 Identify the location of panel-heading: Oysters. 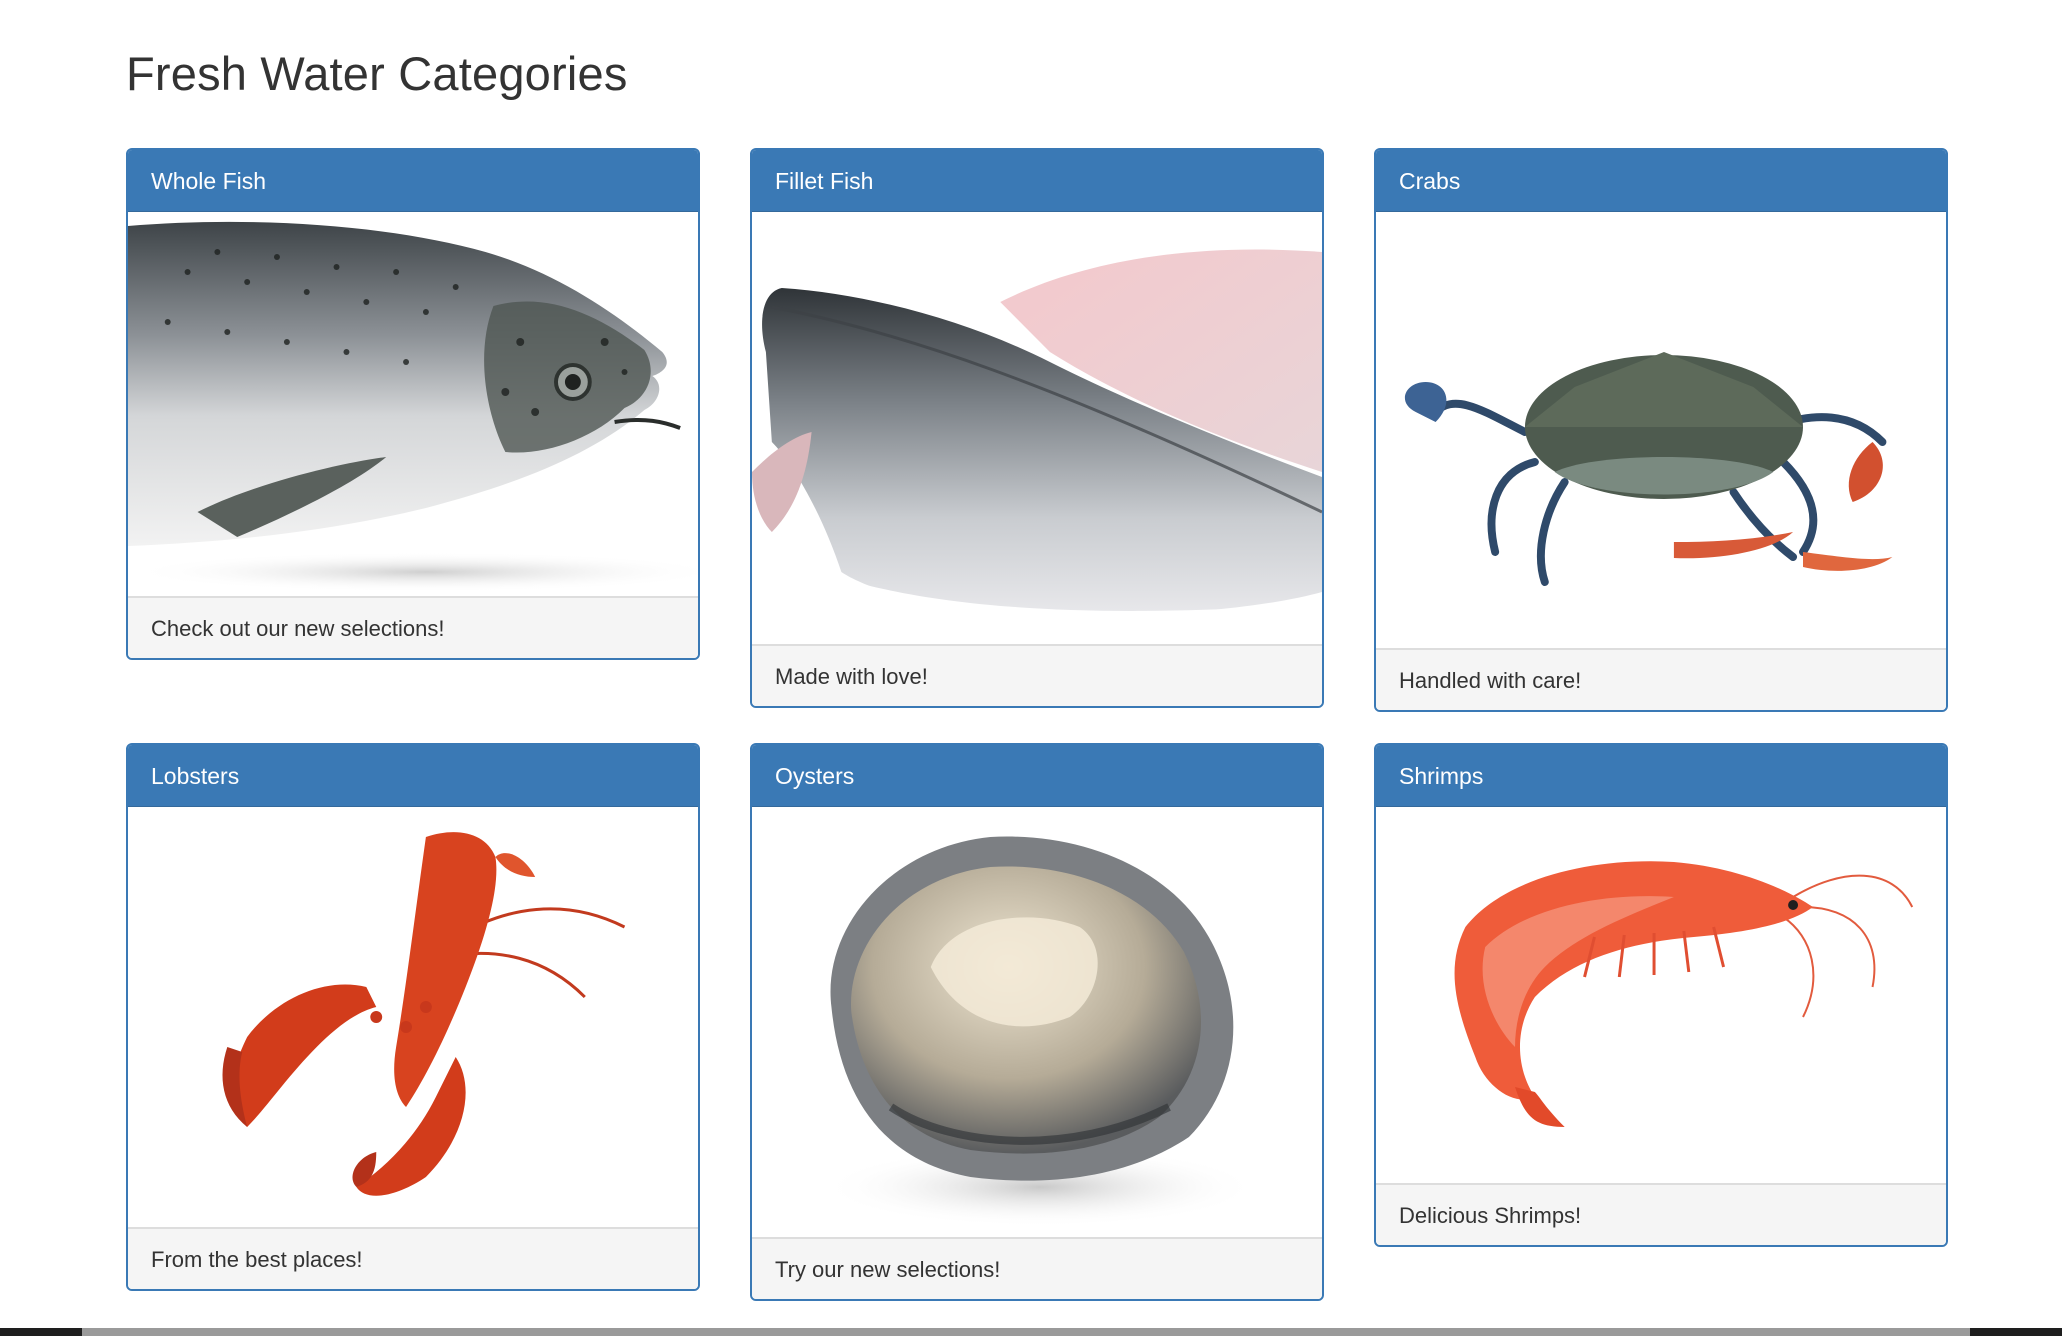
(1037, 776).